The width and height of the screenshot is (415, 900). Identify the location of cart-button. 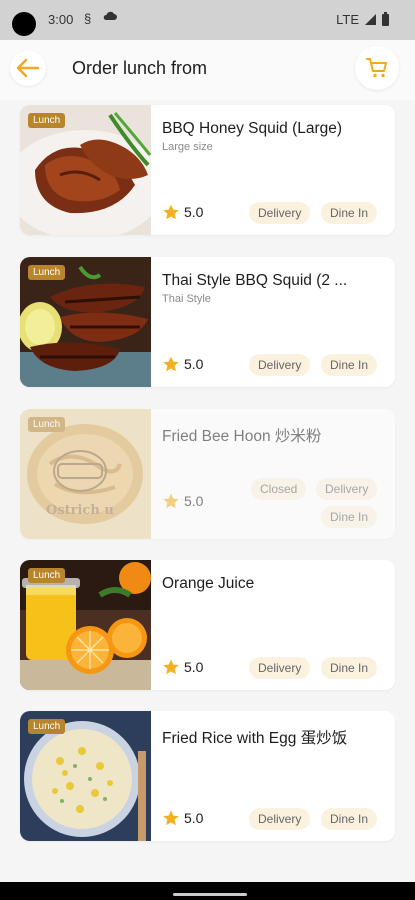
(377, 68).